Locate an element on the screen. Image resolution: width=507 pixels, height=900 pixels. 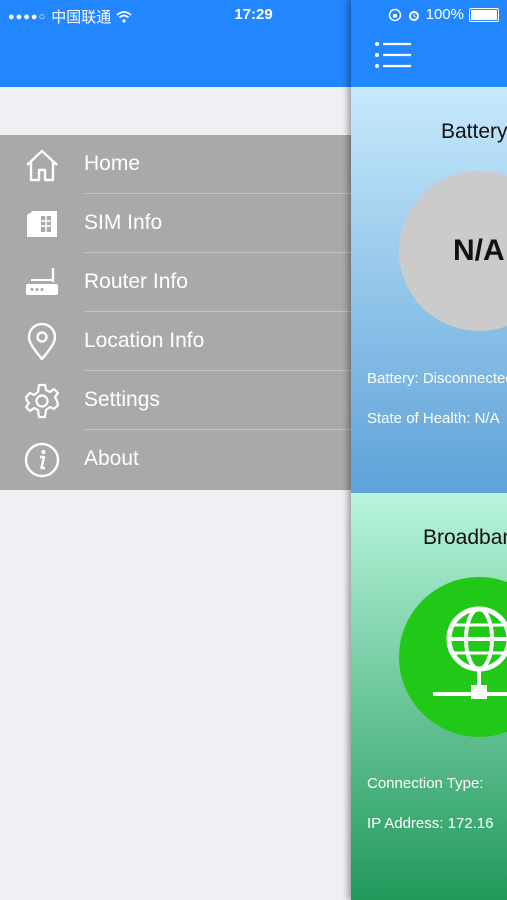
battery-percent: 100% is located at coordinates (444, 14).